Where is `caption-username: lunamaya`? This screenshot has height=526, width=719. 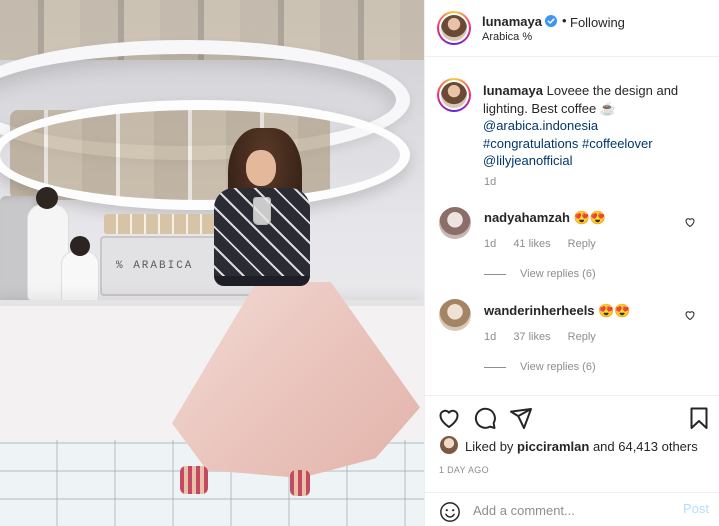 caption-username: lunamaya is located at coordinates (513, 90).